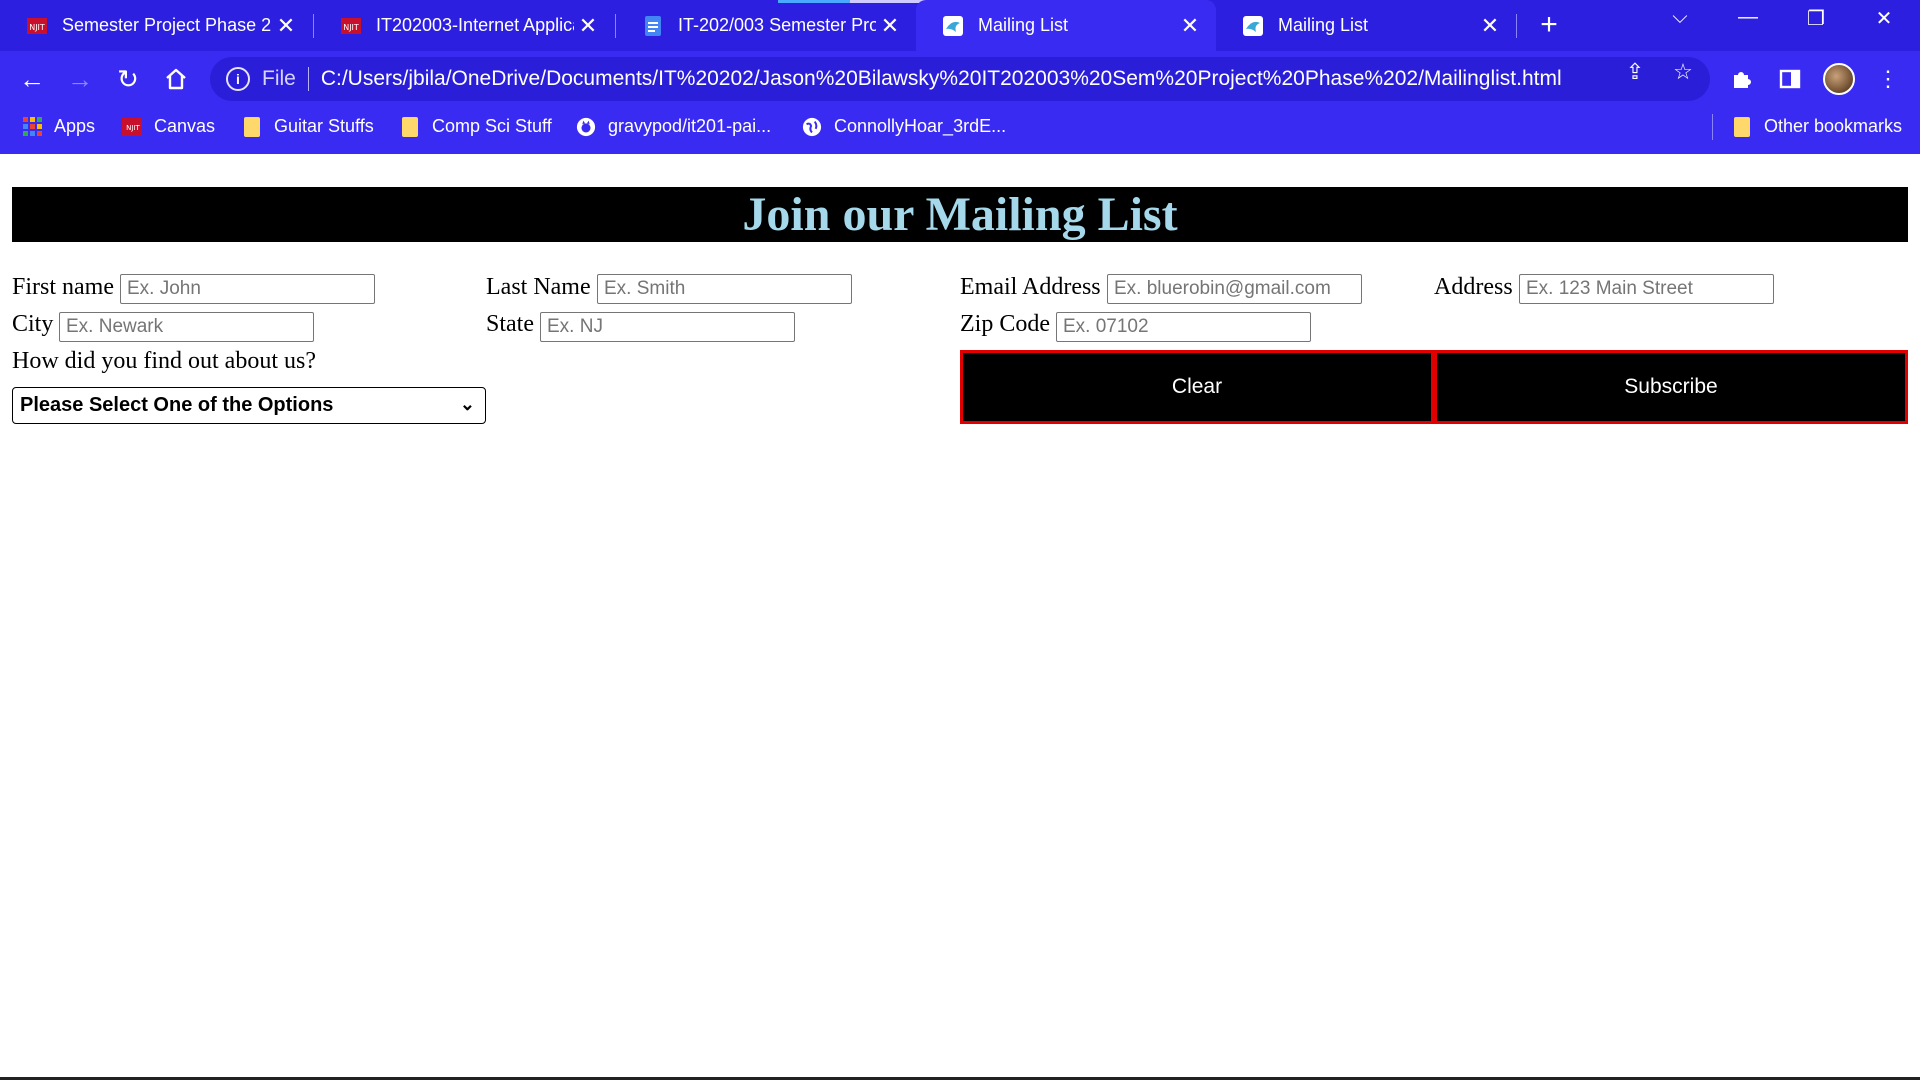 The width and height of the screenshot is (1920, 1080). Describe the element at coordinates (32, 79) in the screenshot. I see `back-arrow-icon: ←` at that location.